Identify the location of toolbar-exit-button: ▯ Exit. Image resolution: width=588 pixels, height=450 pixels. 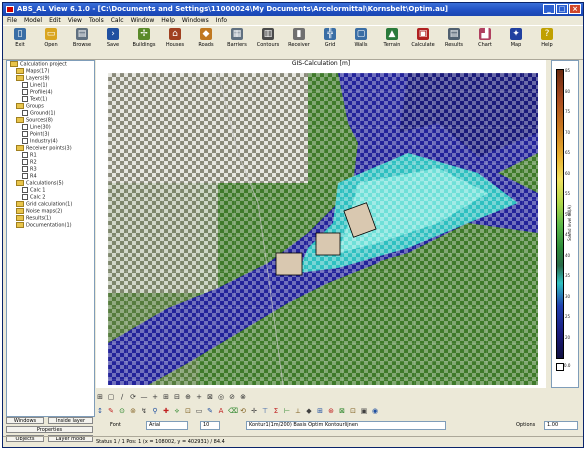
(20, 38).